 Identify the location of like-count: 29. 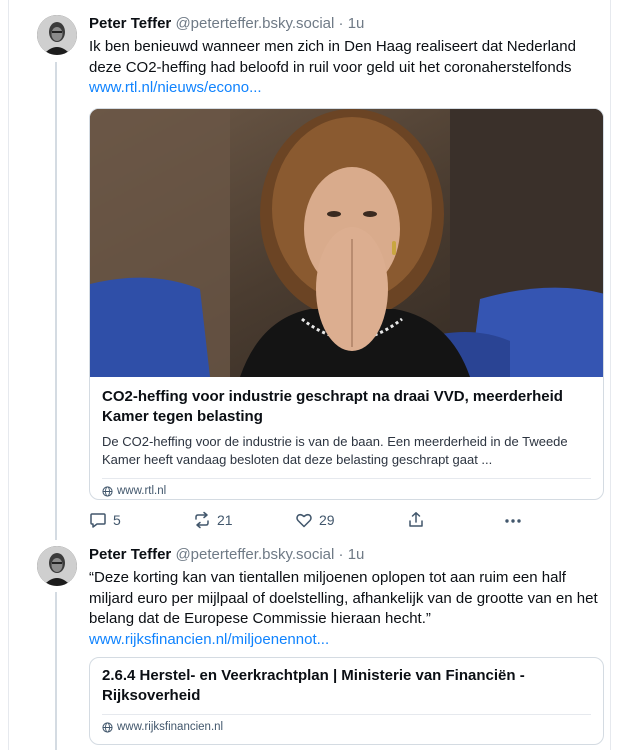
(327, 520).